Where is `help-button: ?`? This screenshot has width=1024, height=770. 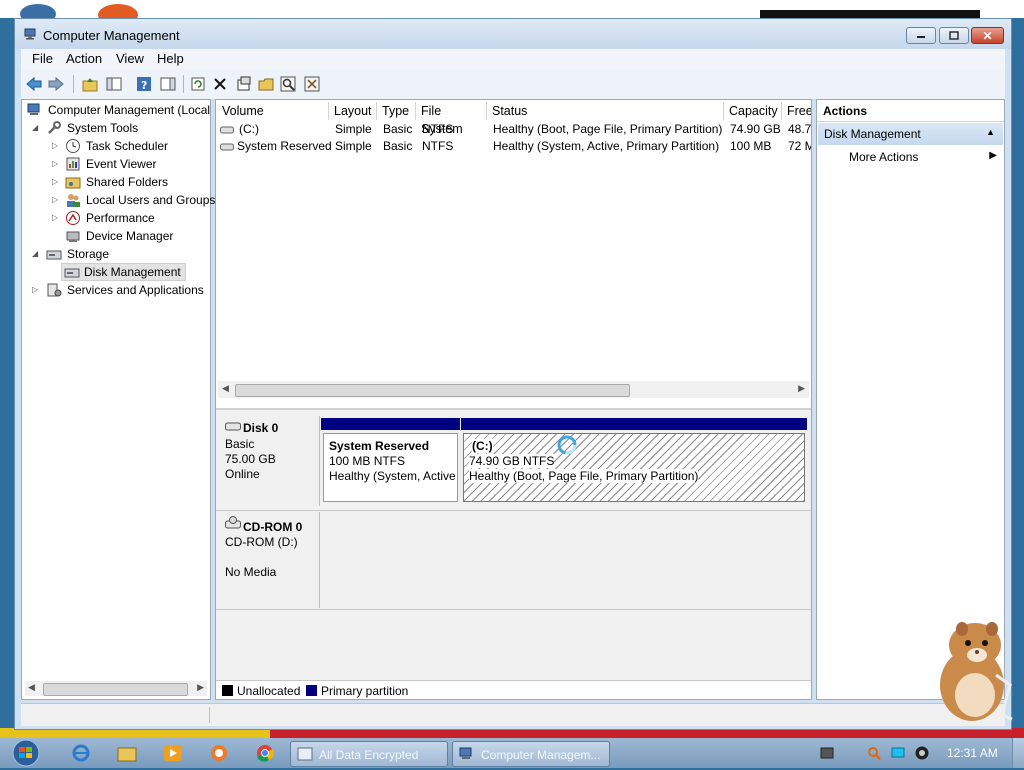
help-button: ? is located at coordinates (144, 84).